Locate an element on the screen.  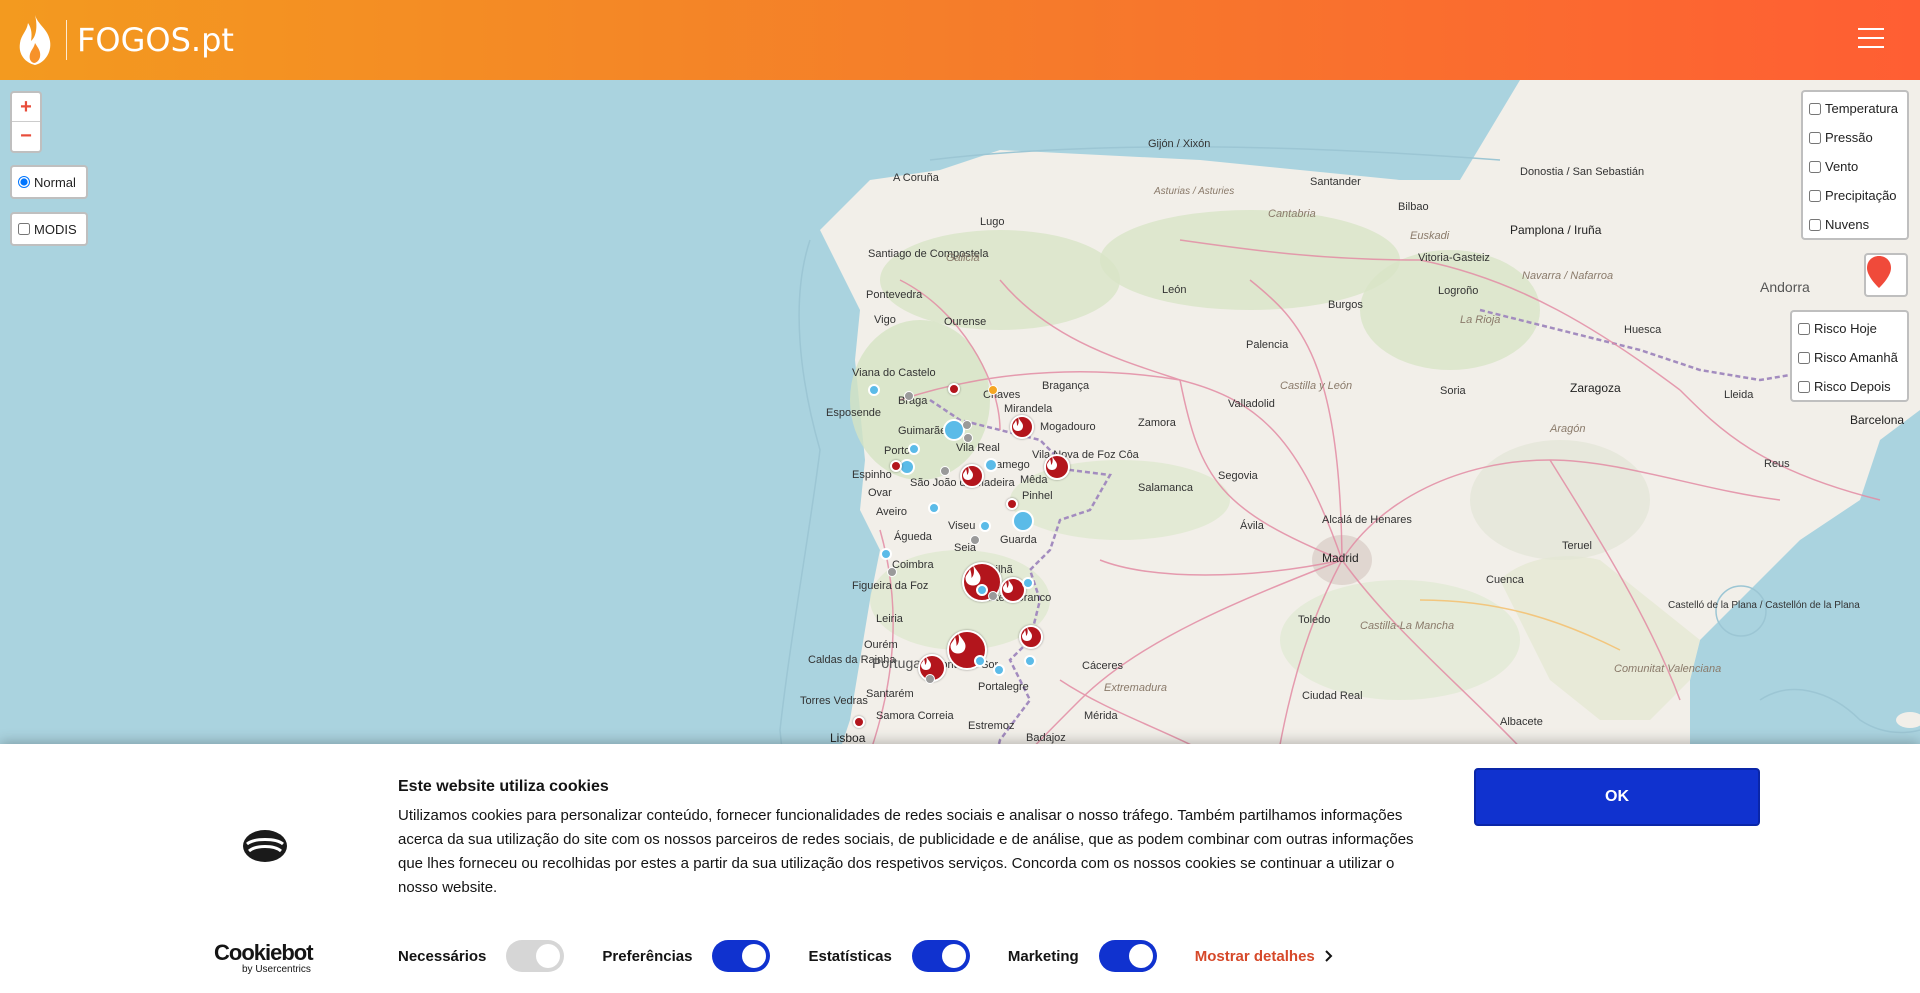
place-label: Toledo is located at coordinates (1314, 620).